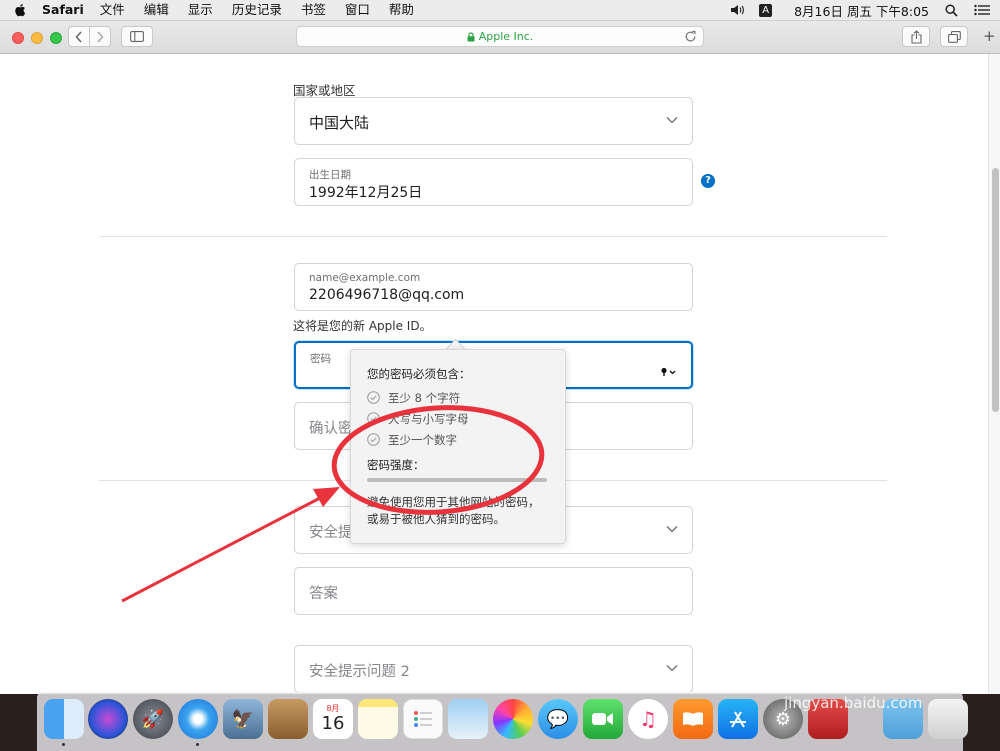  I want to click on menu-file: 文件, so click(112, 10).